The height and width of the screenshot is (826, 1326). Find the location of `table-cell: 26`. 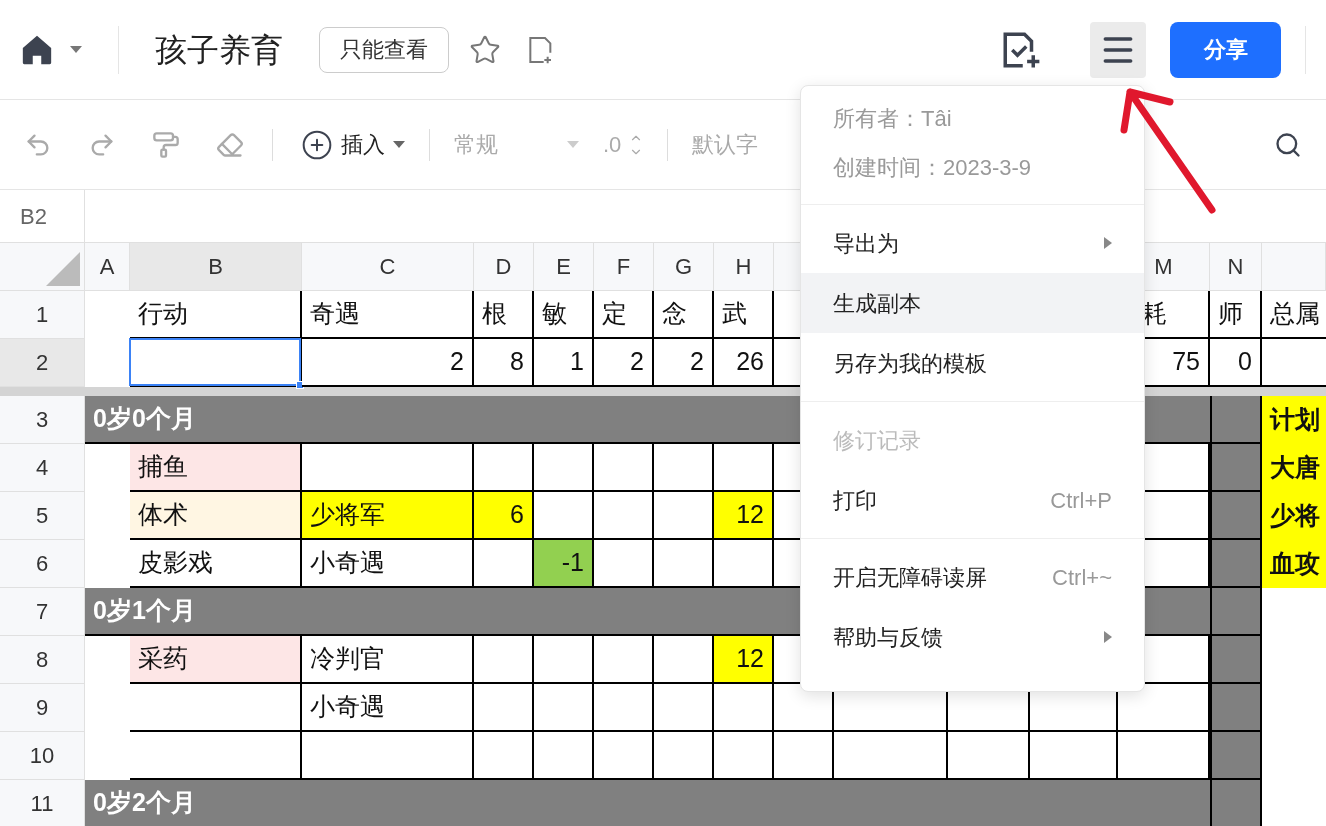

table-cell: 26 is located at coordinates (744, 363).